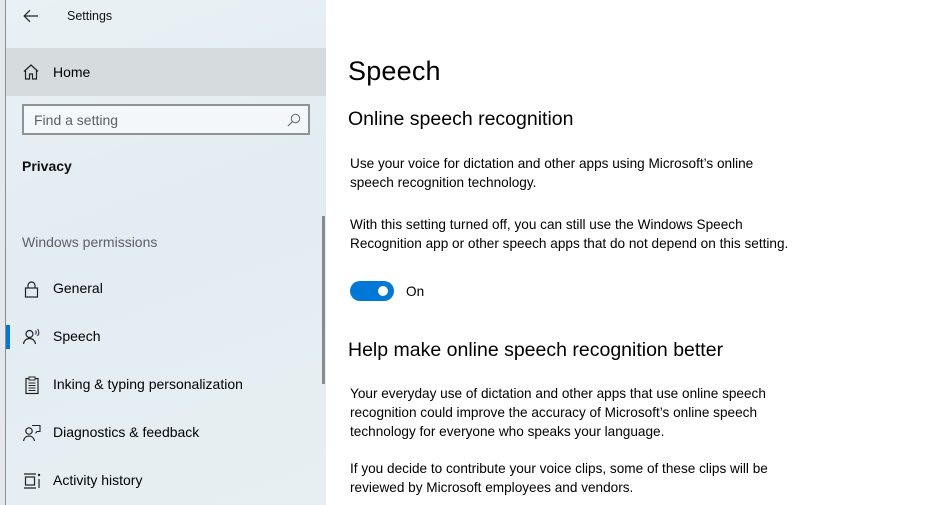 This screenshot has width=952, height=505. I want to click on online-speech-toggle, so click(372, 291).